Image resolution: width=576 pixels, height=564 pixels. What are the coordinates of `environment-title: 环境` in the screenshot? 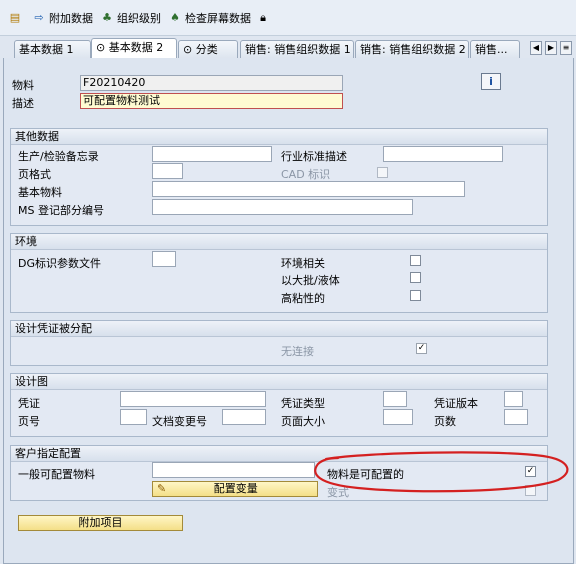 It's located at (279, 242).